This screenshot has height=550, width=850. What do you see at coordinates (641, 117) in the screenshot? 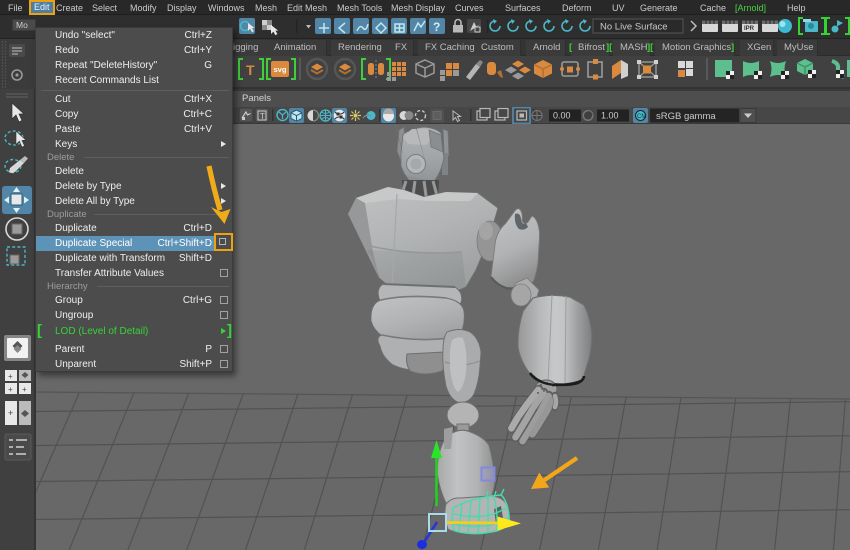
I see `svg-text: CM` at bounding box center [641, 117].